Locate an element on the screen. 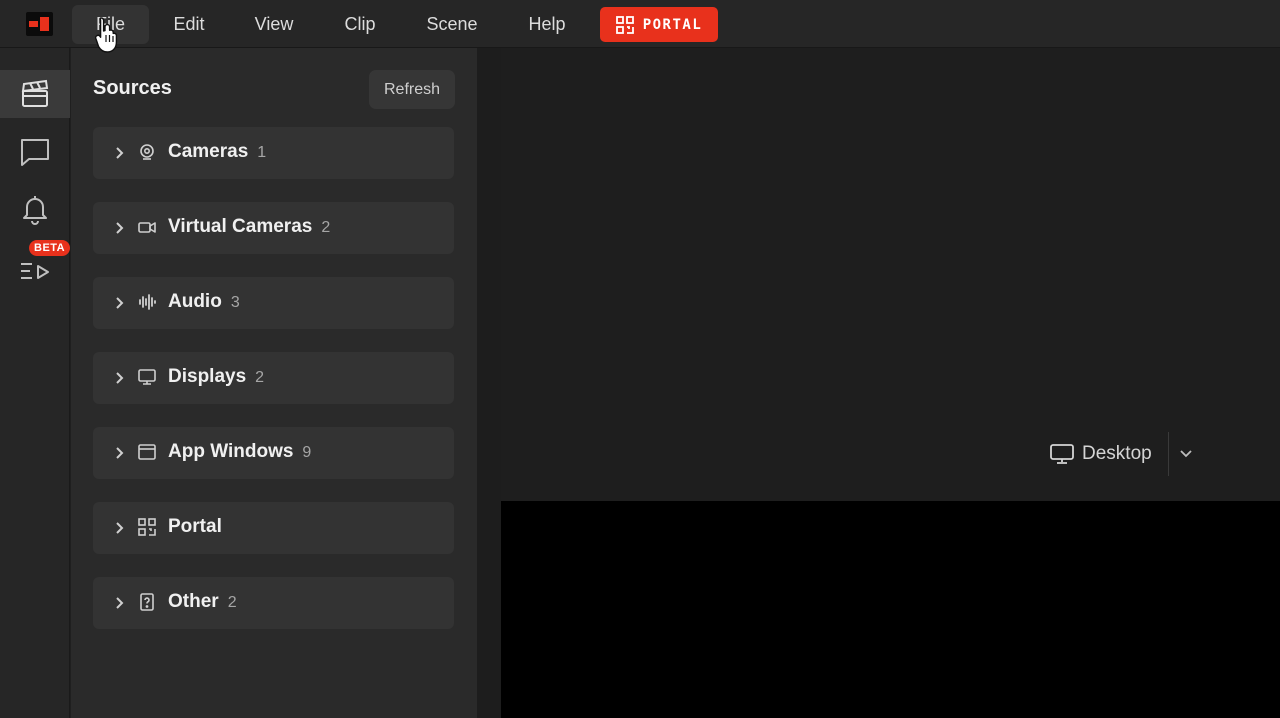  rail-chat-button is located at coordinates (35, 152).